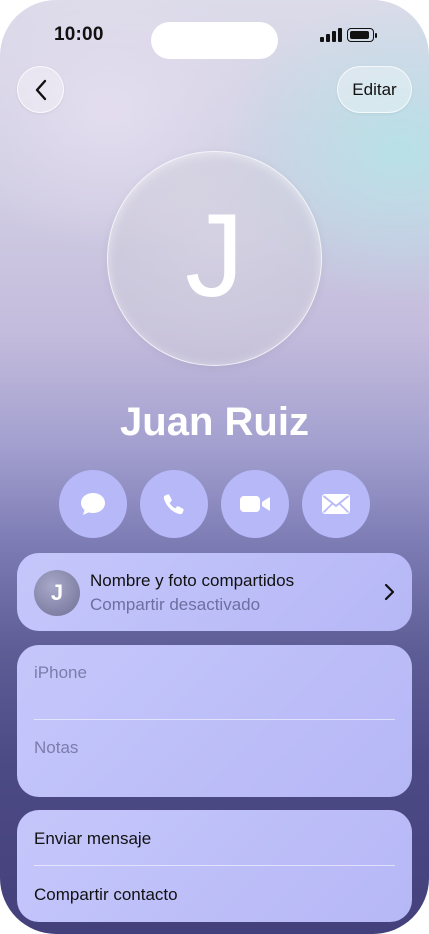 Image resolution: width=429 pixels, height=934 pixels. Describe the element at coordinates (389, 592) in the screenshot. I see `chevron-right-icon` at that location.